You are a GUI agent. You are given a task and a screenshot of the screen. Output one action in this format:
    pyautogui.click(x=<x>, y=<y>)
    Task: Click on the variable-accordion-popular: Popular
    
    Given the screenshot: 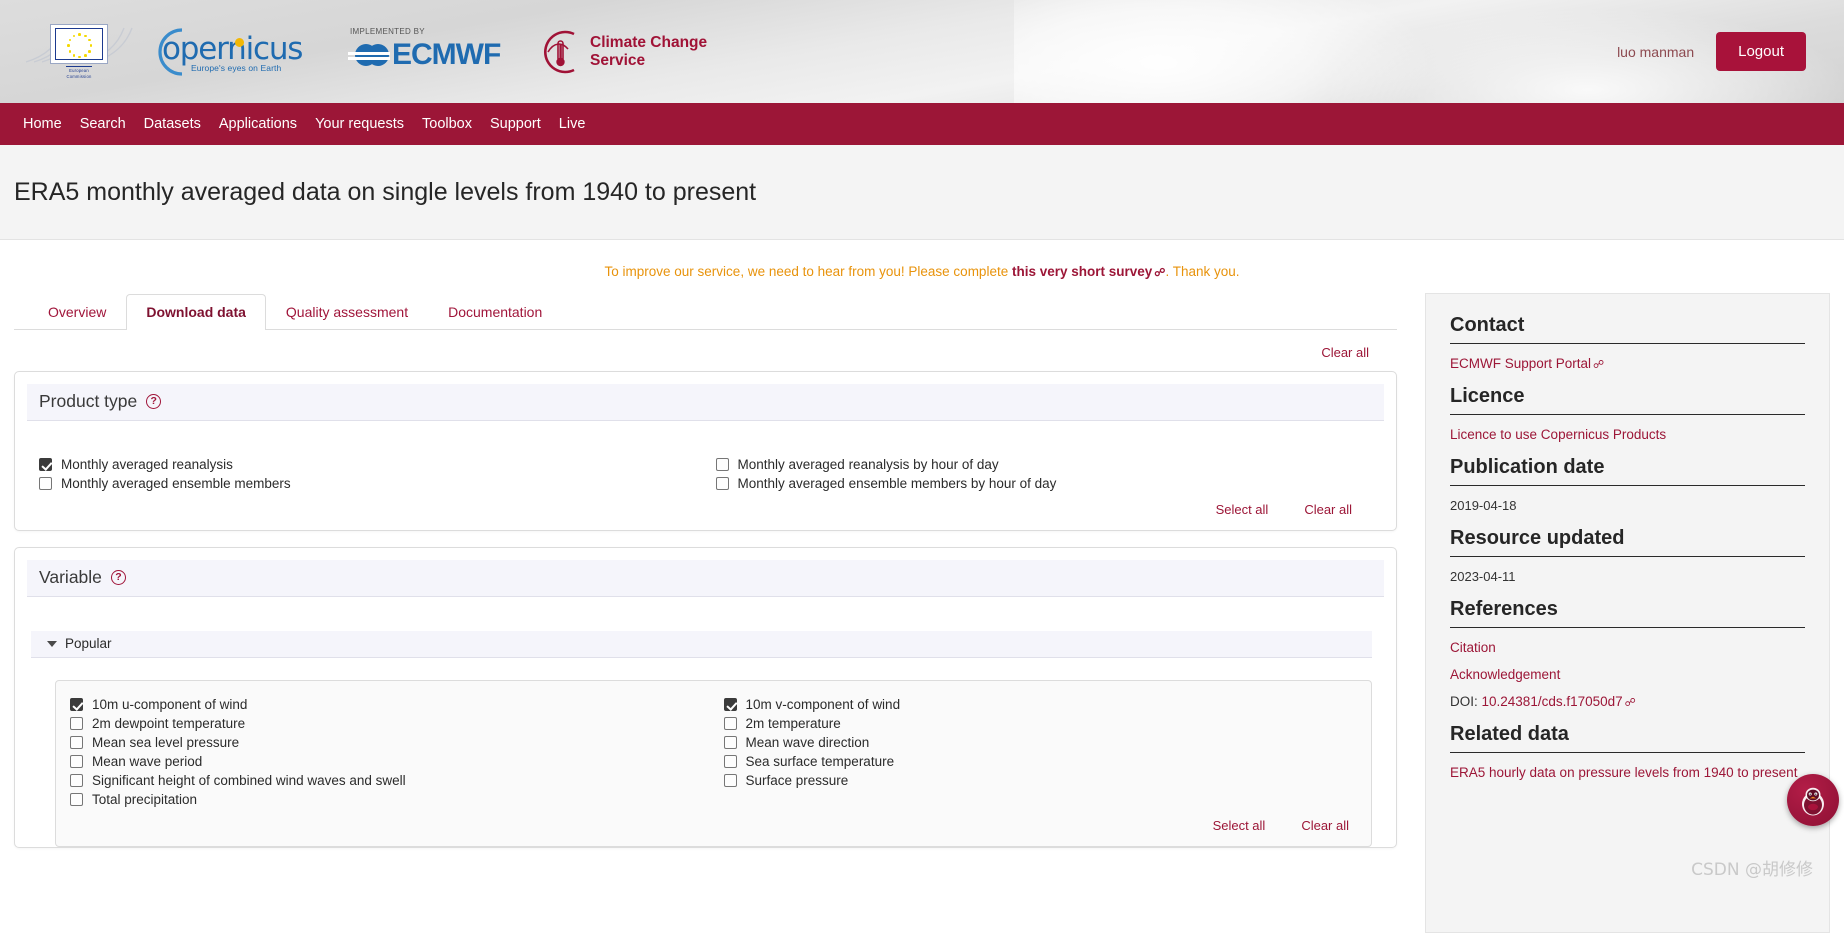 What is the action you would take?
    pyautogui.click(x=701, y=644)
    